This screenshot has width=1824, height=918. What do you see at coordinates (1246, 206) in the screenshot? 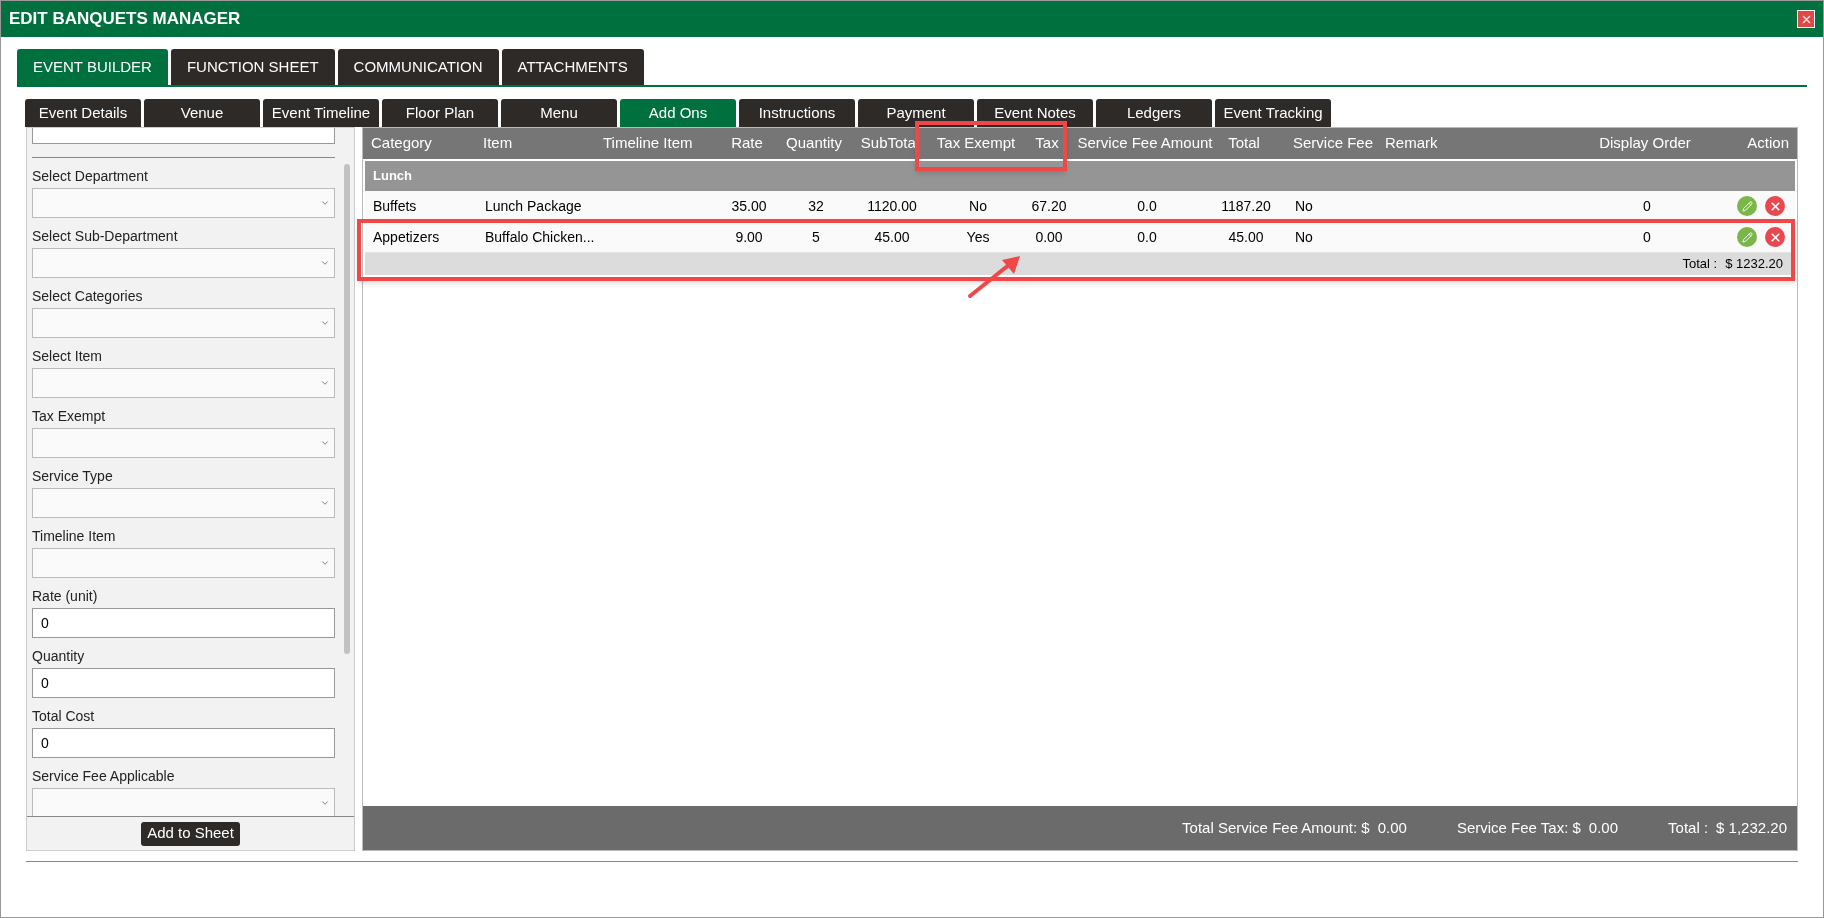
I see `table-cell-text: 1187.20` at bounding box center [1246, 206].